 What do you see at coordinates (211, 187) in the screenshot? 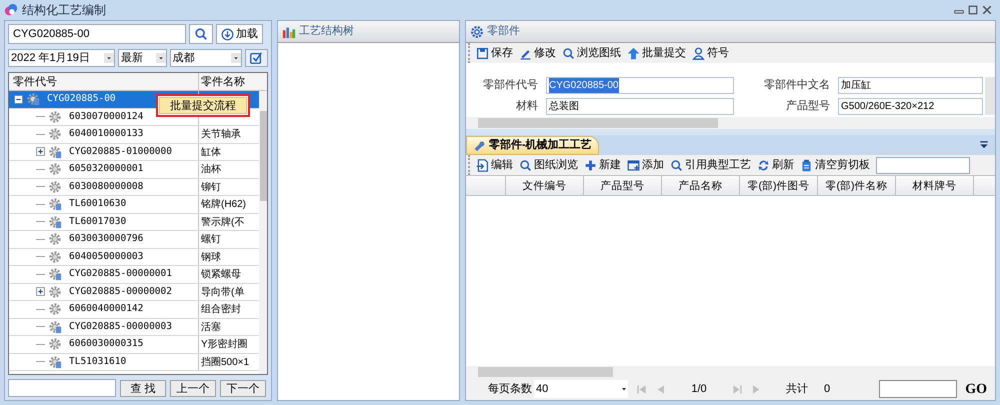
I see `part-name: 铆钉` at bounding box center [211, 187].